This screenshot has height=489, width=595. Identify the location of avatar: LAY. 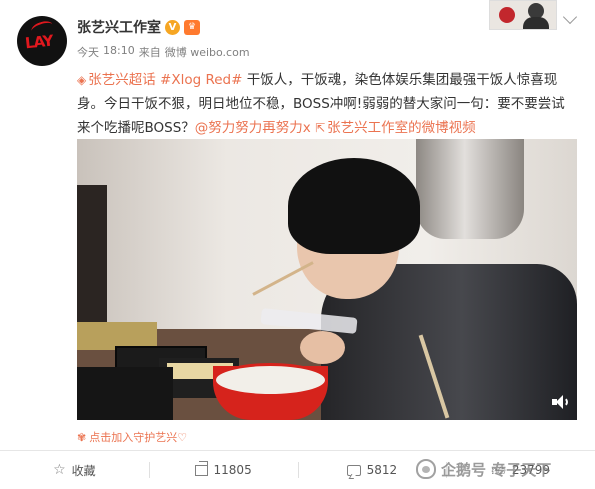
(42, 41).